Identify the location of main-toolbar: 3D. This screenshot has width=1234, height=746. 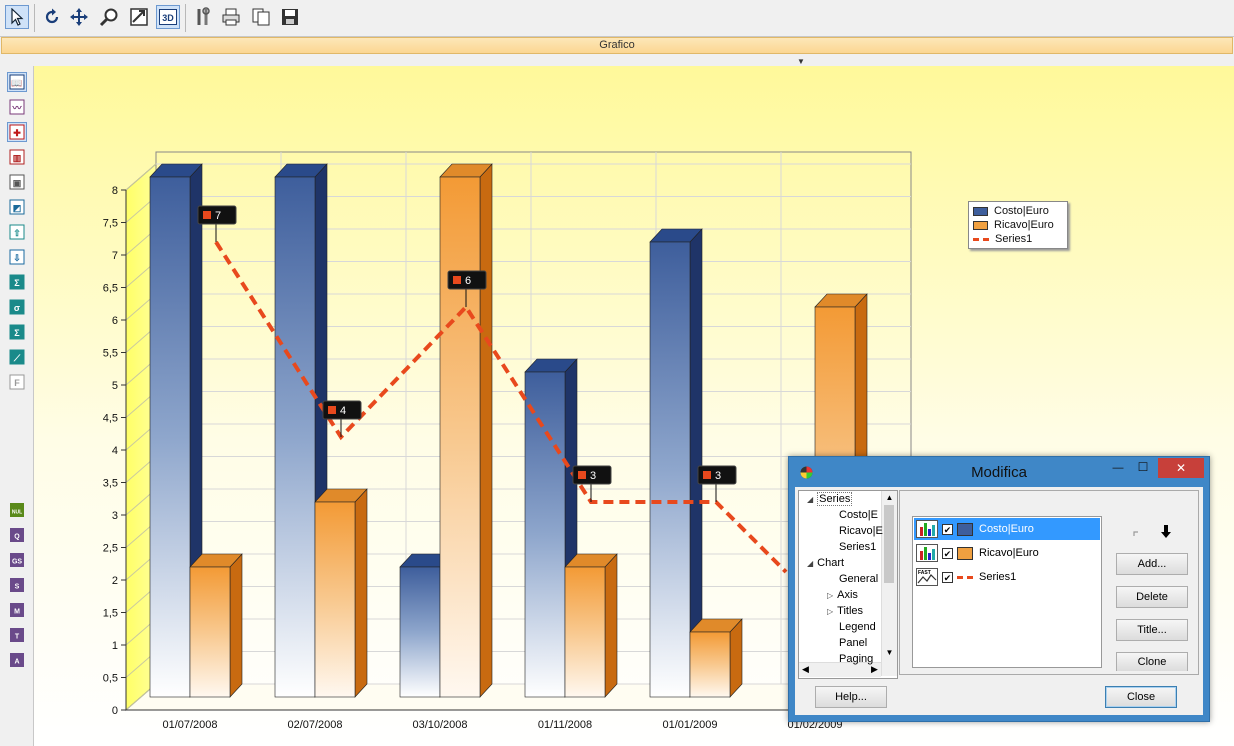
(617, 18).